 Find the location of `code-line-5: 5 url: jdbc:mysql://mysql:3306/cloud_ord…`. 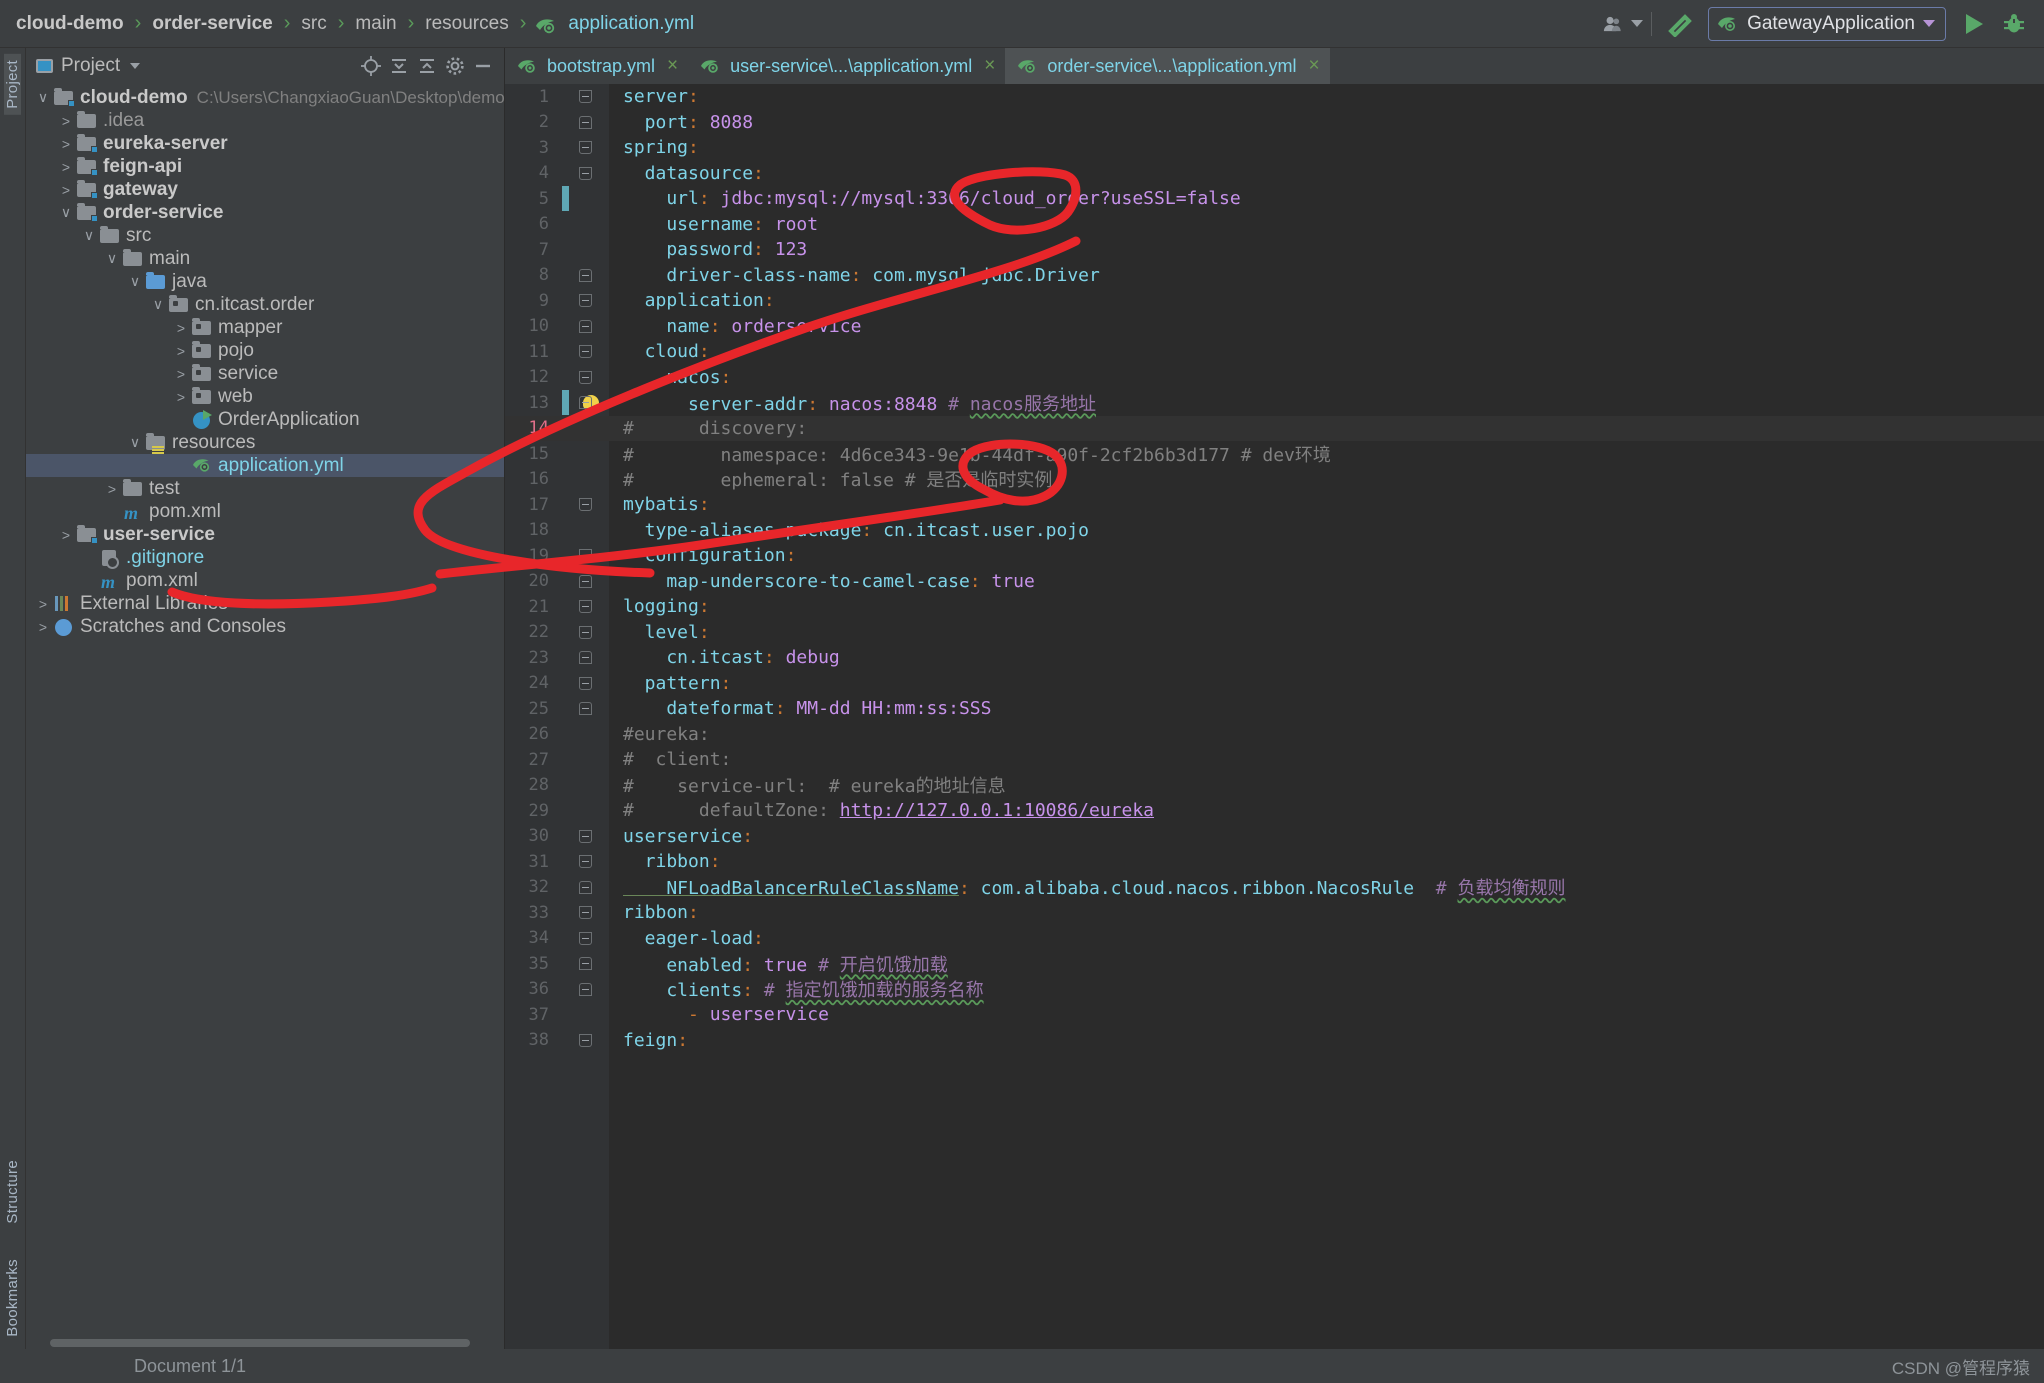

code-line-5: 5 url: jdbc:mysql://mysql:3306/cloud_ord… is located at coordinates (1274, 199).